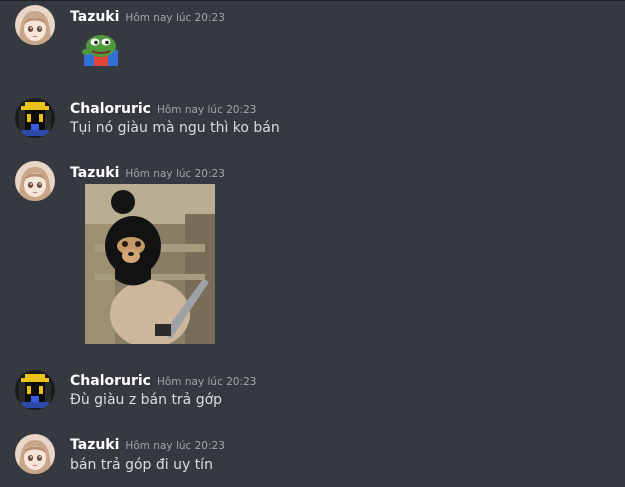 This screenshot has width=625, height=487. Describe the element at coordinates (150, 264) in the screenshot. I see `masked-dog-gif` at that location.